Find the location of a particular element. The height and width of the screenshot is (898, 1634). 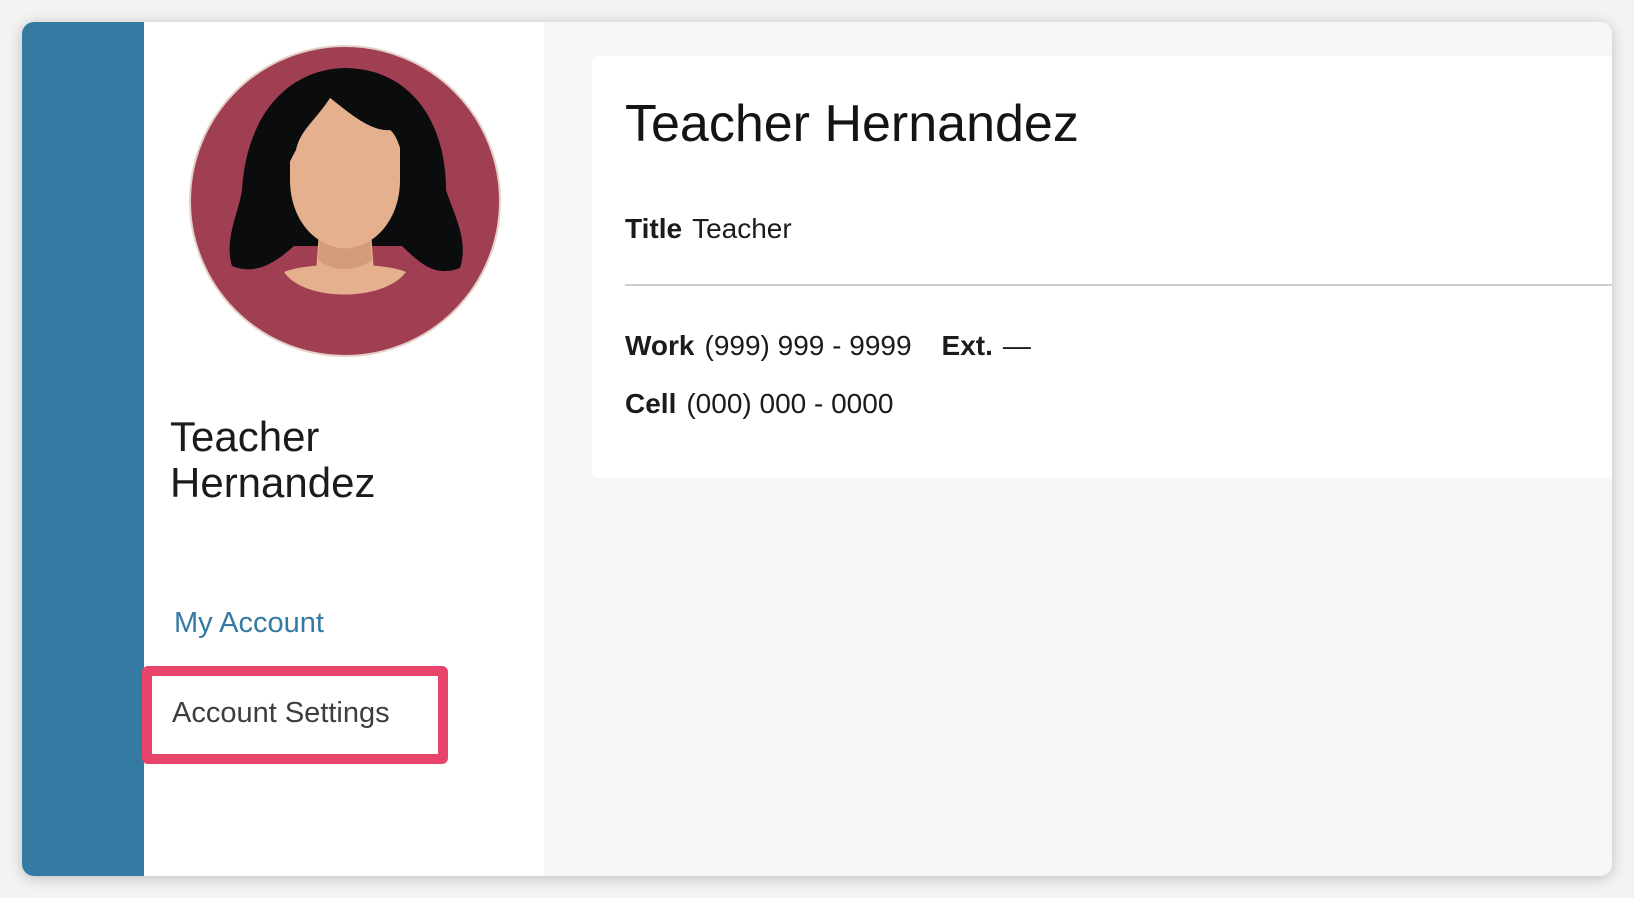

divider is located at coordinates (1118, 285).